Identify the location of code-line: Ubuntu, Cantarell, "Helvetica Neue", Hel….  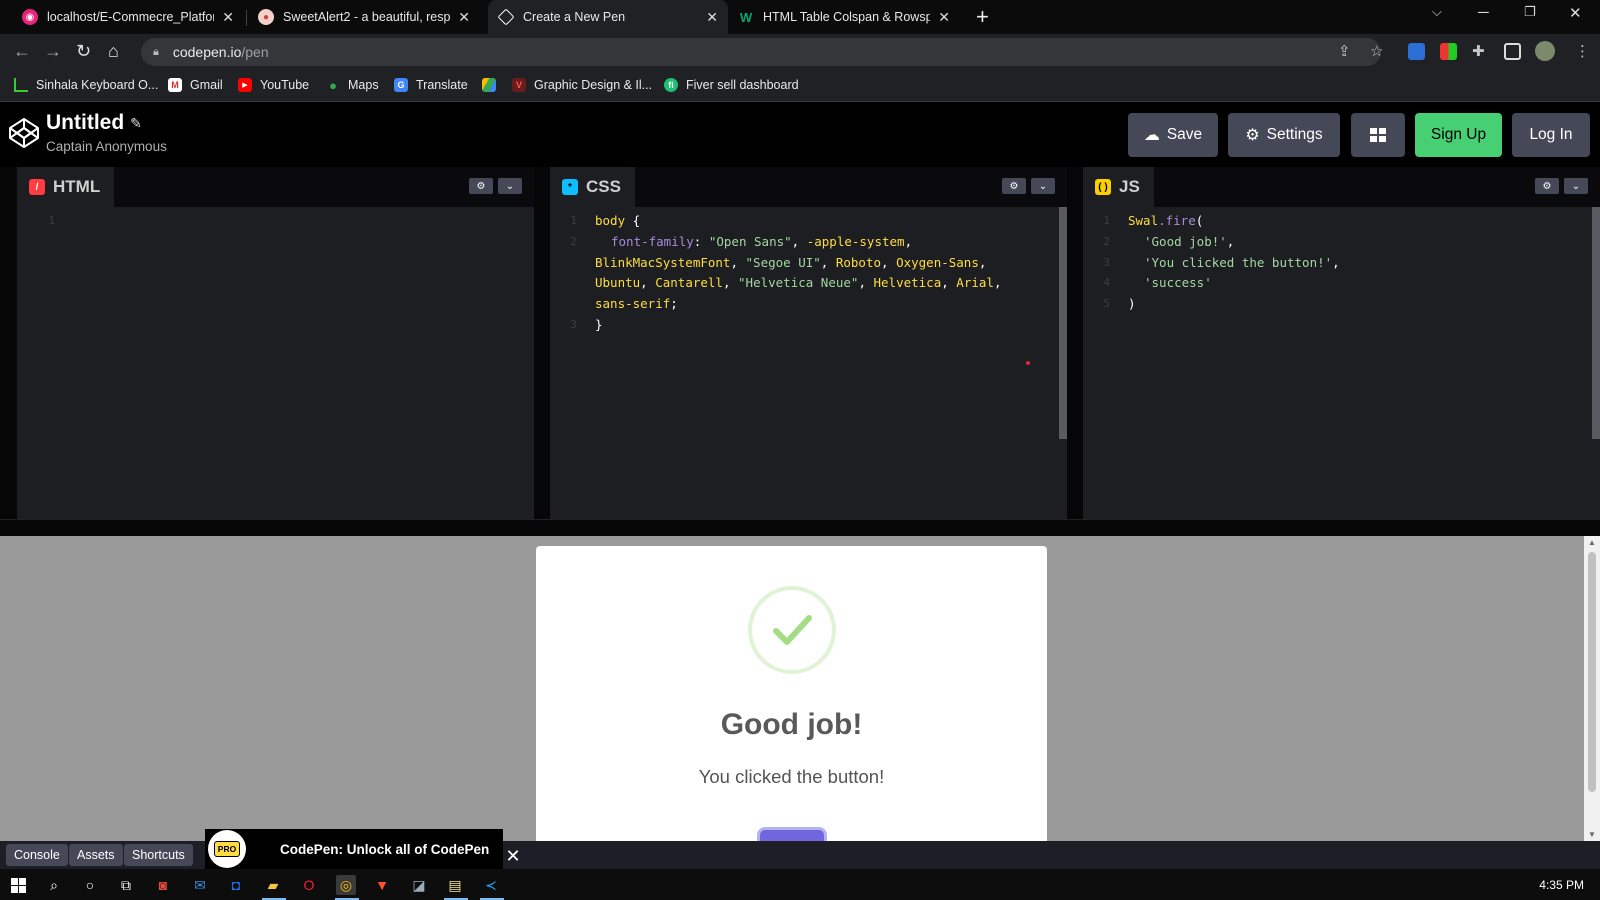
(798, 283).